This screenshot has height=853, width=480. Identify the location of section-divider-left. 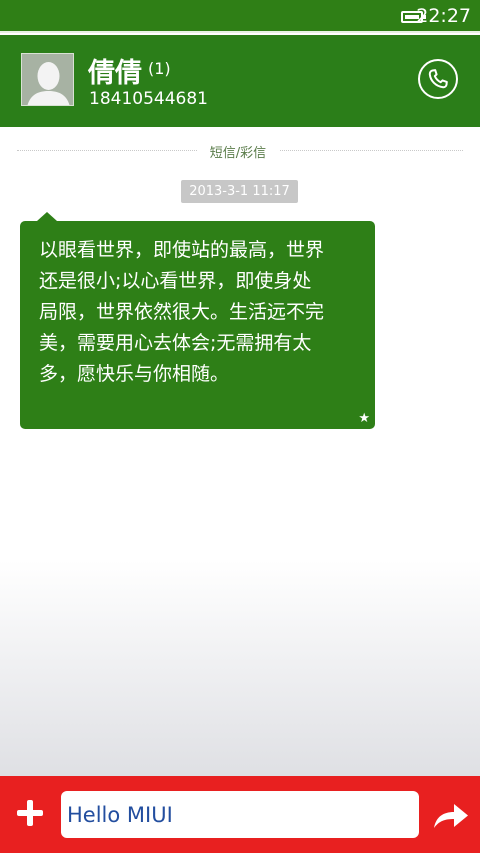
(107, 150).